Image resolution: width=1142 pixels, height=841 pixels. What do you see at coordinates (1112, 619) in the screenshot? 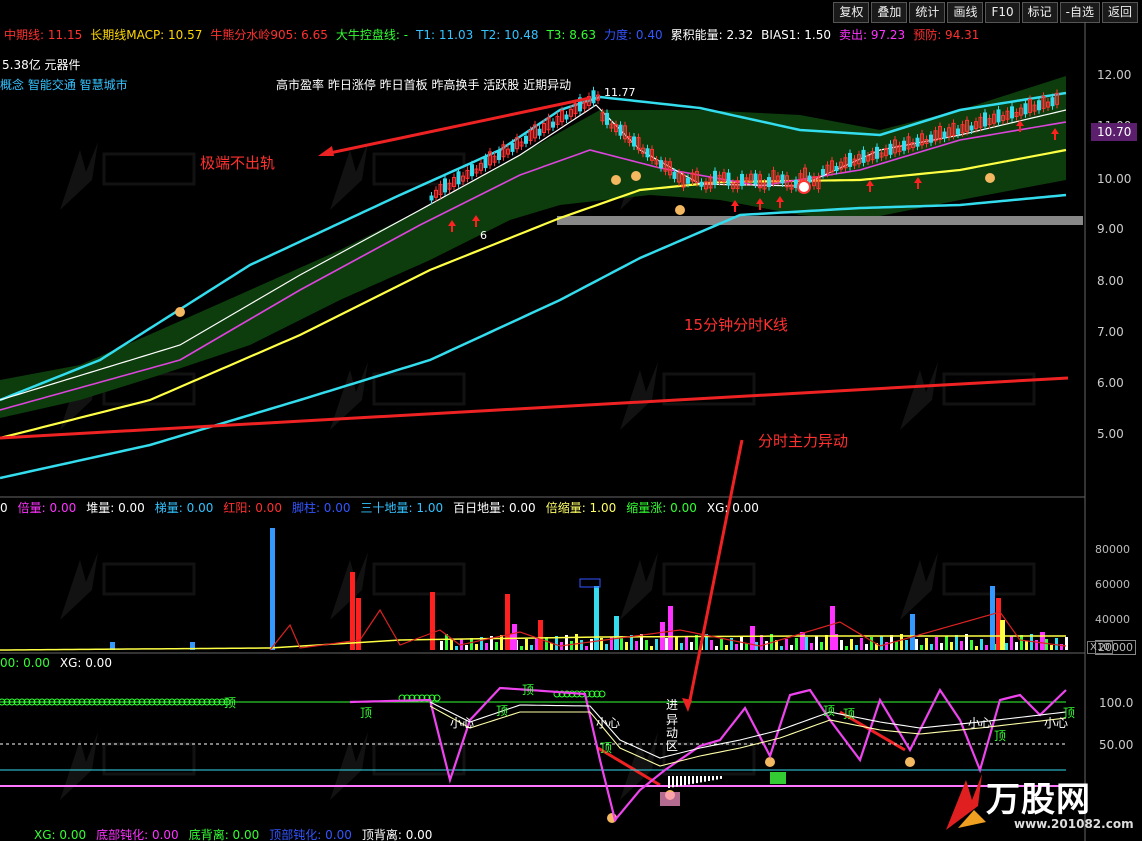
I see `volume-tick: 40000` at bounding box center [1112, 619].